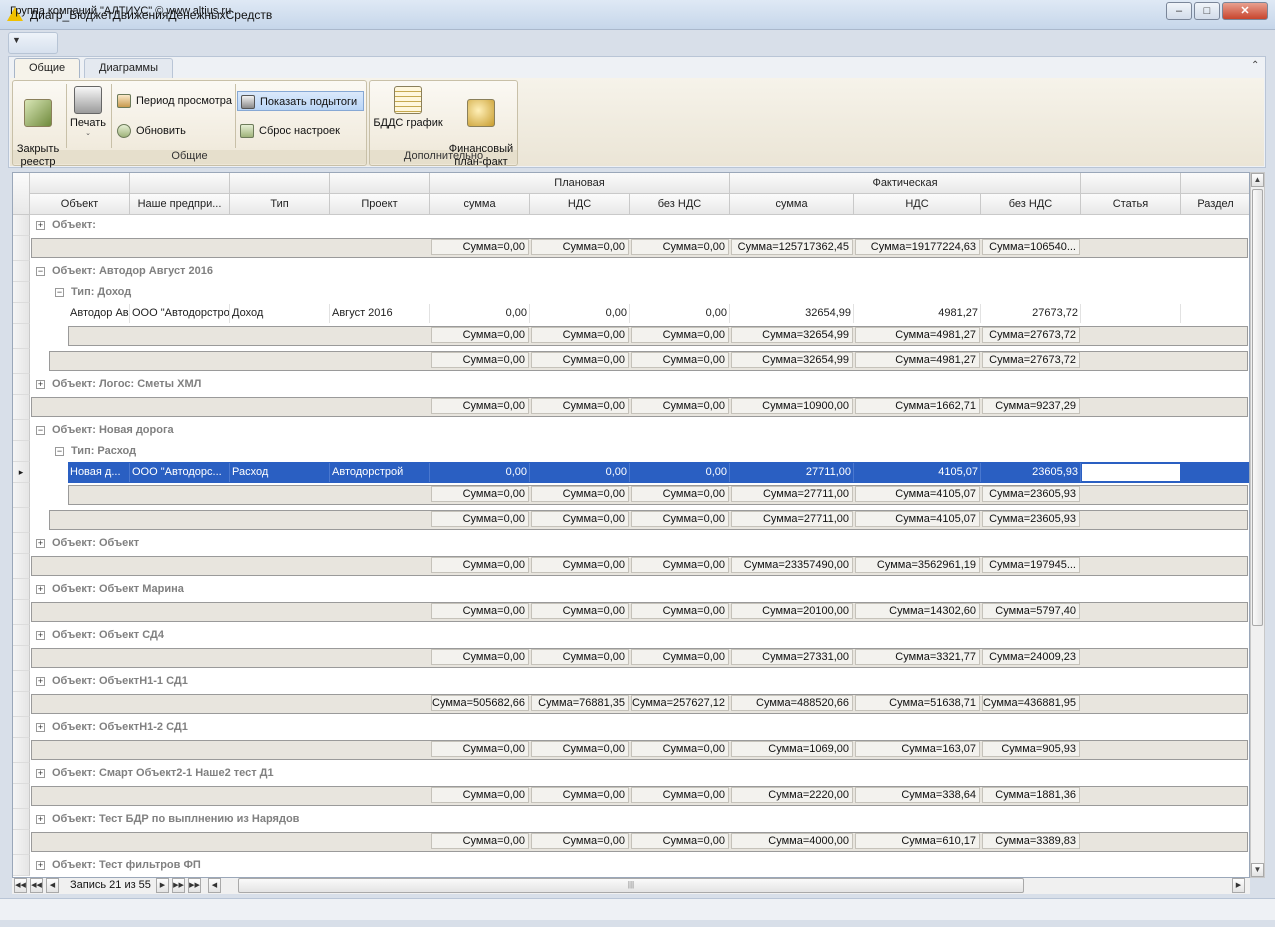 This screenshot has height=927, width=1275. Describe the element at coordinates (214, 885) in the screenshot. I see `scroll-left-icon: ◀` at that location.